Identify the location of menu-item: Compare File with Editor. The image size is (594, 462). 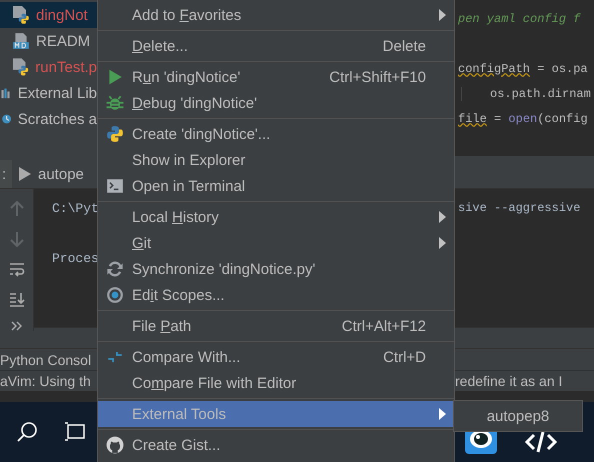
(276, 383).